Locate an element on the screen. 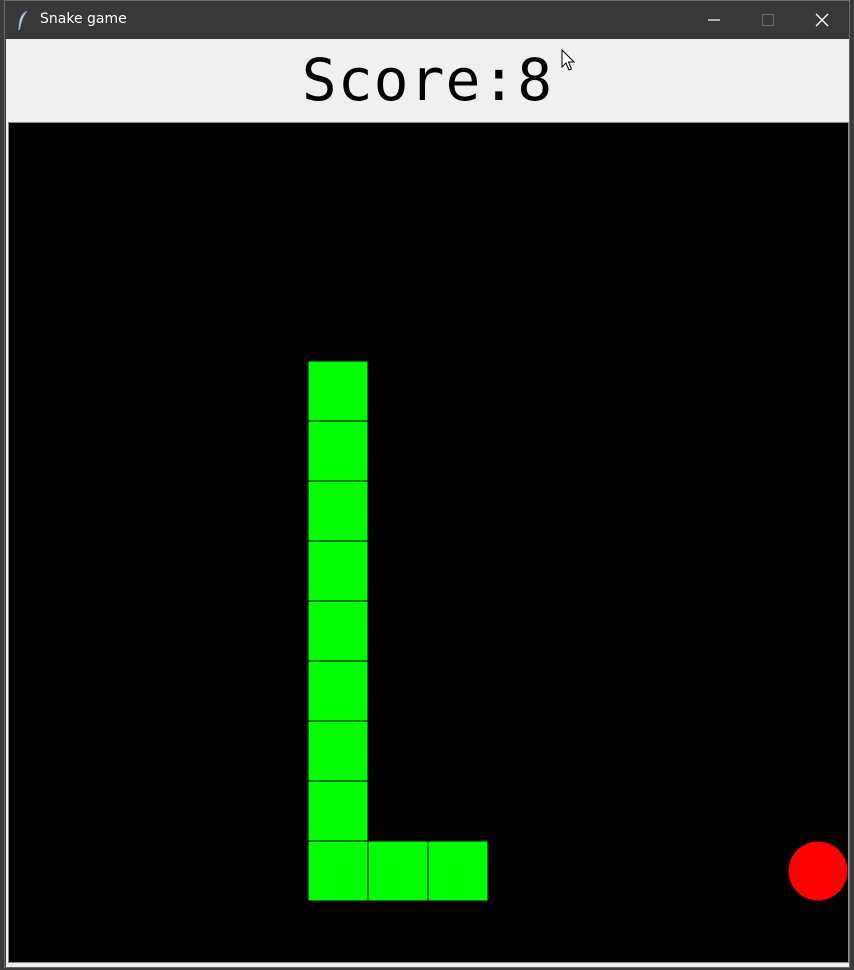 Image resolution: width=854 pixels, height=970 pixels. feather-icon is located at coordinates (23, 20).